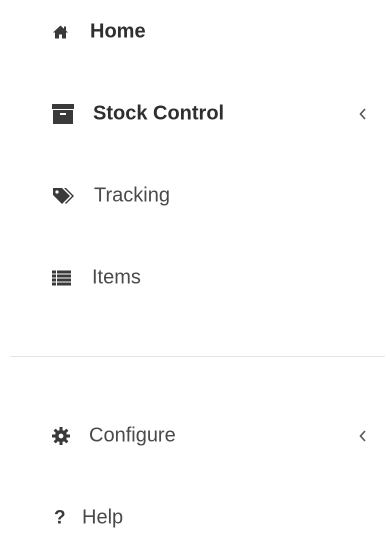 Image resolution: width=385 pixels, height=543 pixels. Describe the element at coordinates (132, 435) in the screenshot. I see `sidebar-item-label: Configure` at that location.